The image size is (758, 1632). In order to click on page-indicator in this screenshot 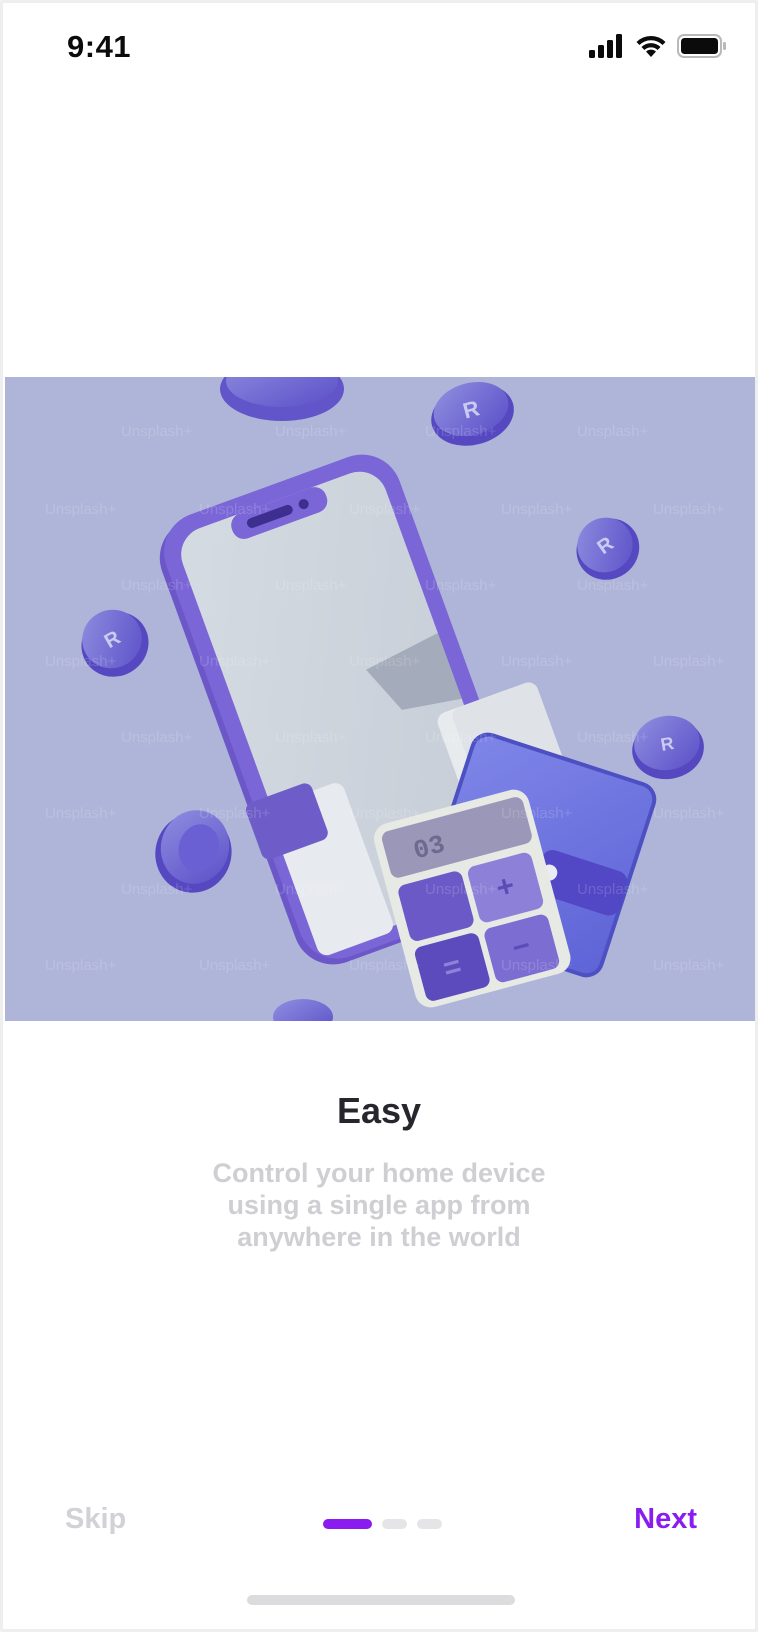, I will do `click(382, 1524)`.